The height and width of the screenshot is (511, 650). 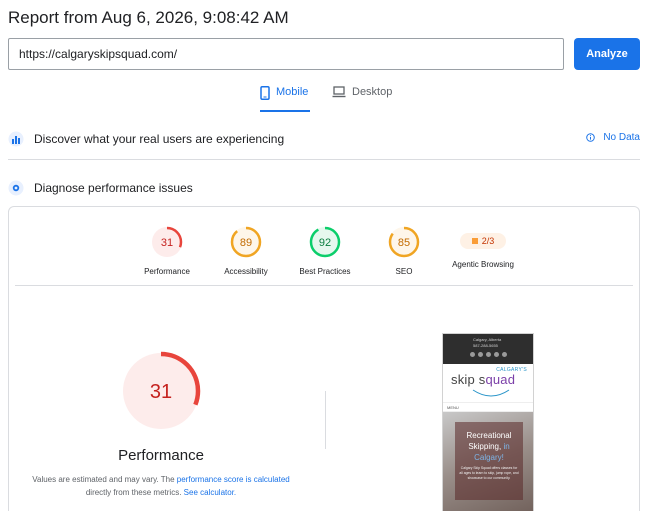 I want to click on preview-logo-arc, so click(x=491, y=393).